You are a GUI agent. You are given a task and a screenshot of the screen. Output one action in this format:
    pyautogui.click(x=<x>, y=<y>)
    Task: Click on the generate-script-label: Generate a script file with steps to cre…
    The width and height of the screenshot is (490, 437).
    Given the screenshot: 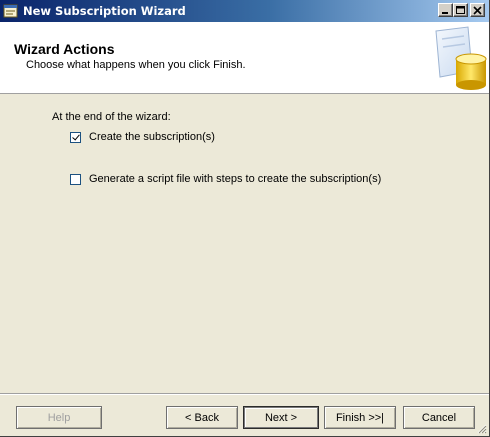 What is the action you would take?
    pyautogui.click(x=235, y=179)
    